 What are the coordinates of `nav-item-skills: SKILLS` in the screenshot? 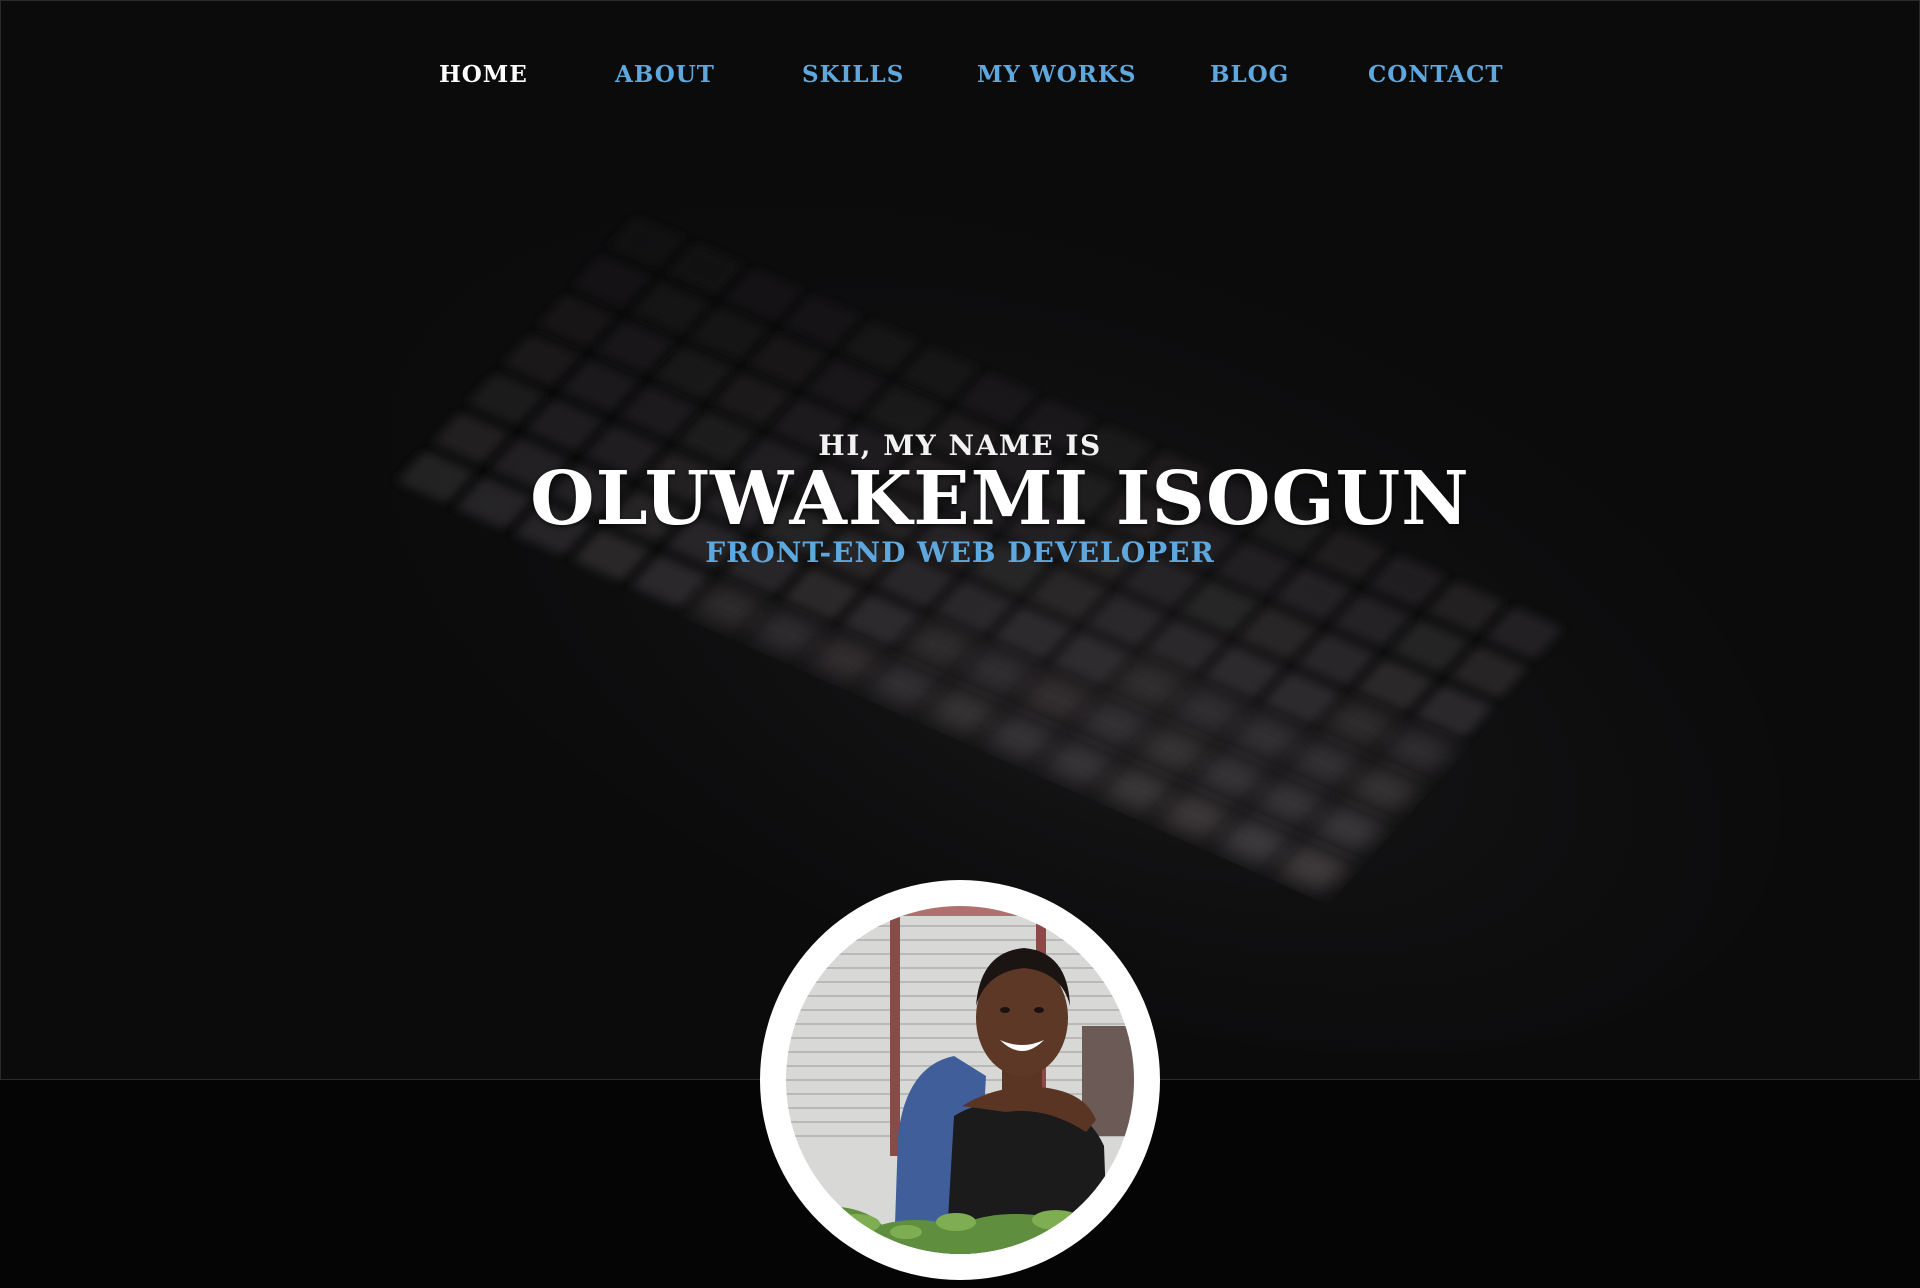 It's located at (853, 74).